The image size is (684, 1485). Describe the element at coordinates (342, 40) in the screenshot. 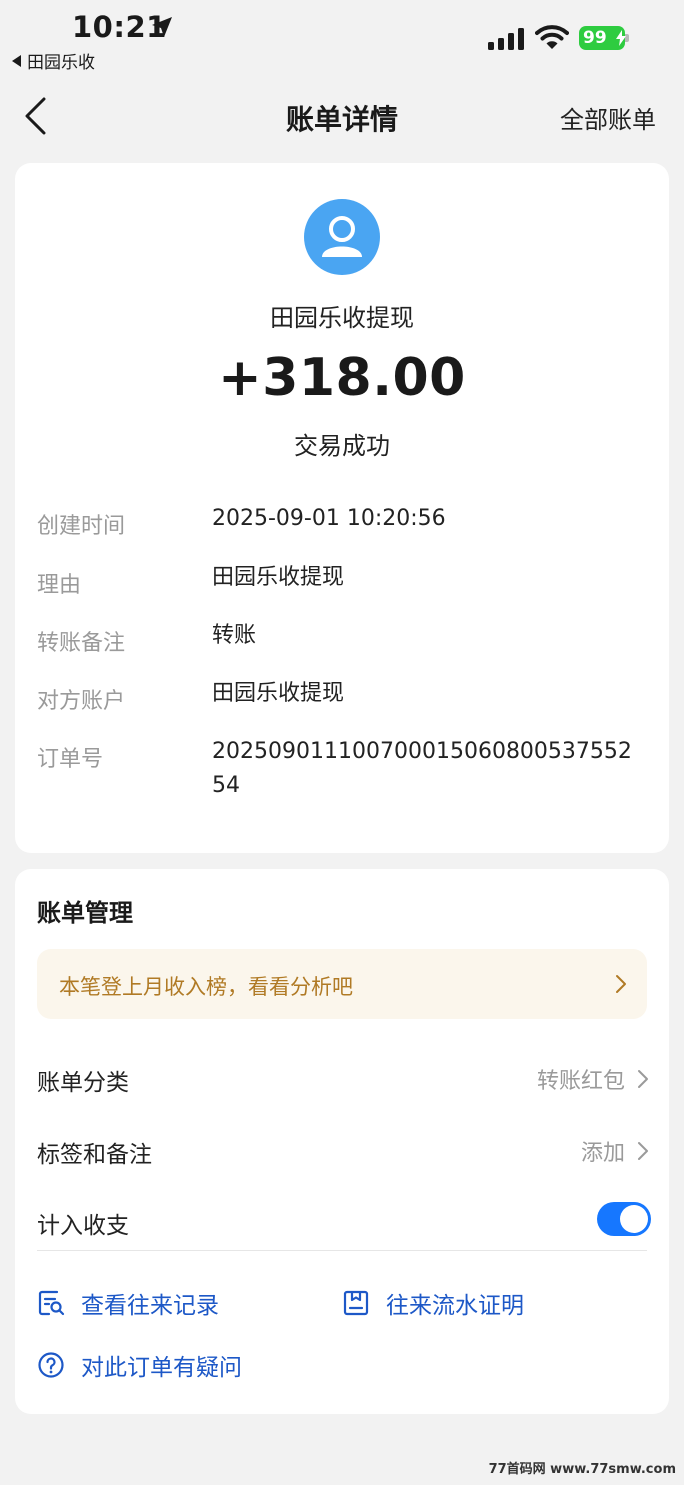

I see `status-bar: 10:21 田园乐收 99` at that location.